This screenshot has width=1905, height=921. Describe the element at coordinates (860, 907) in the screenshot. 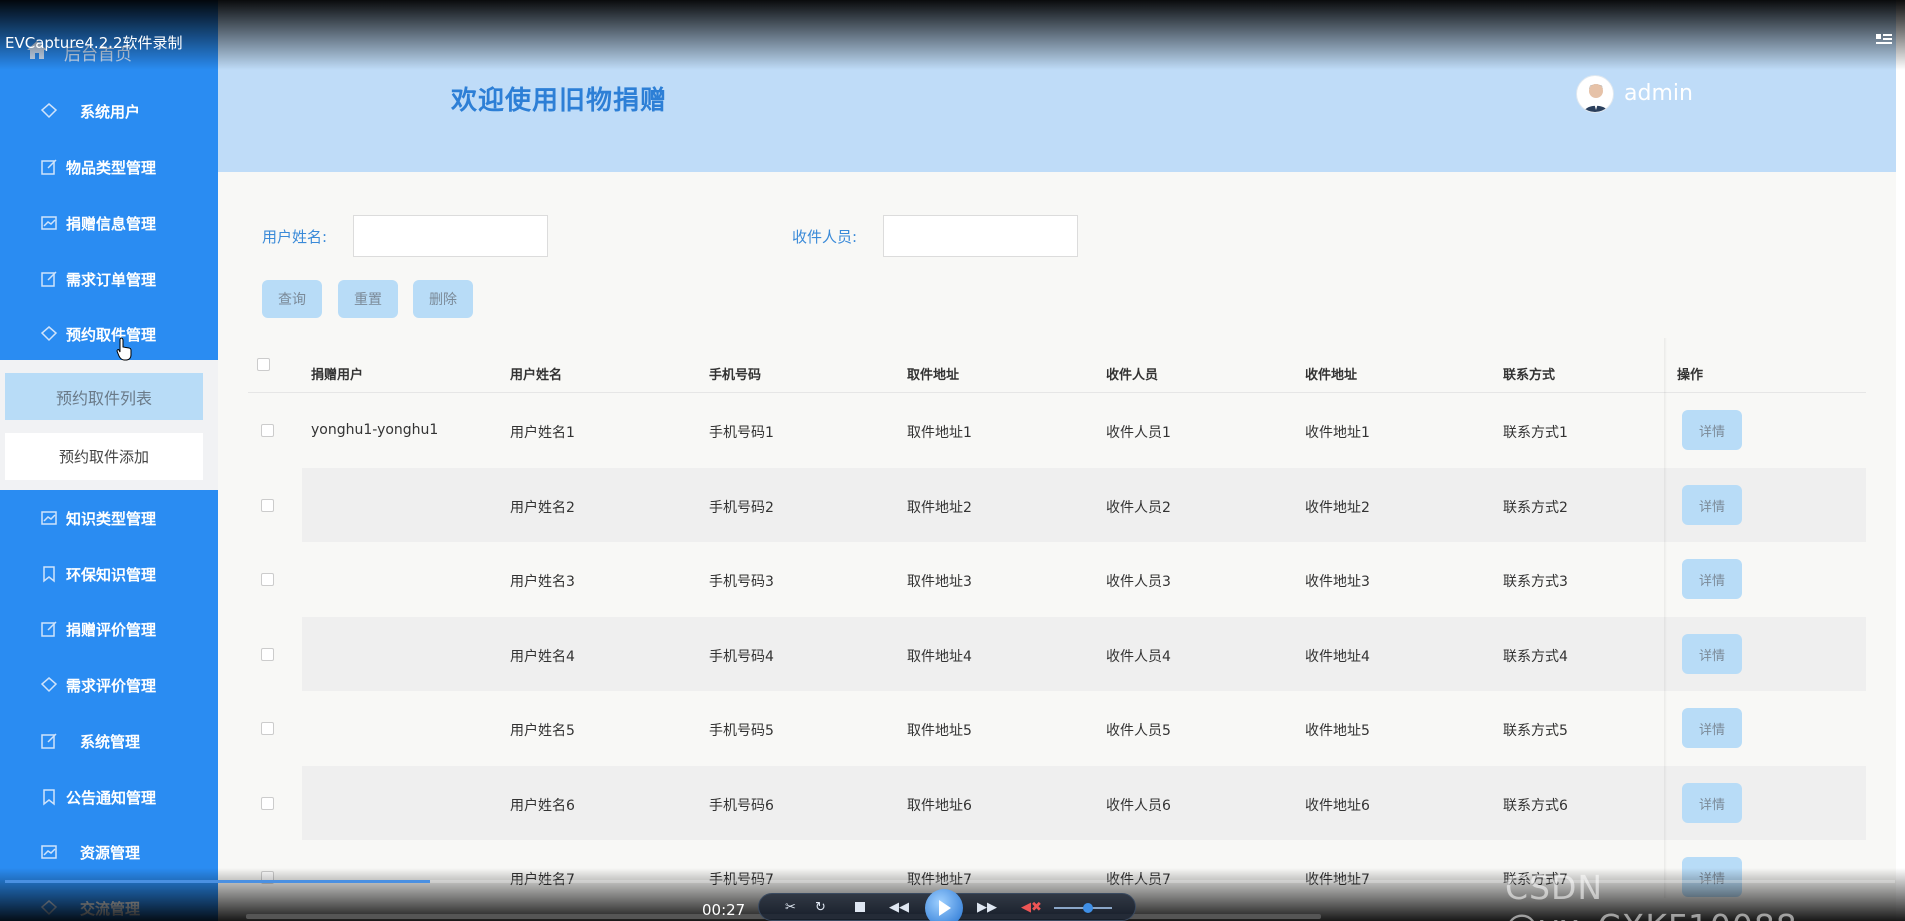

I see `stop-icon` at that location.